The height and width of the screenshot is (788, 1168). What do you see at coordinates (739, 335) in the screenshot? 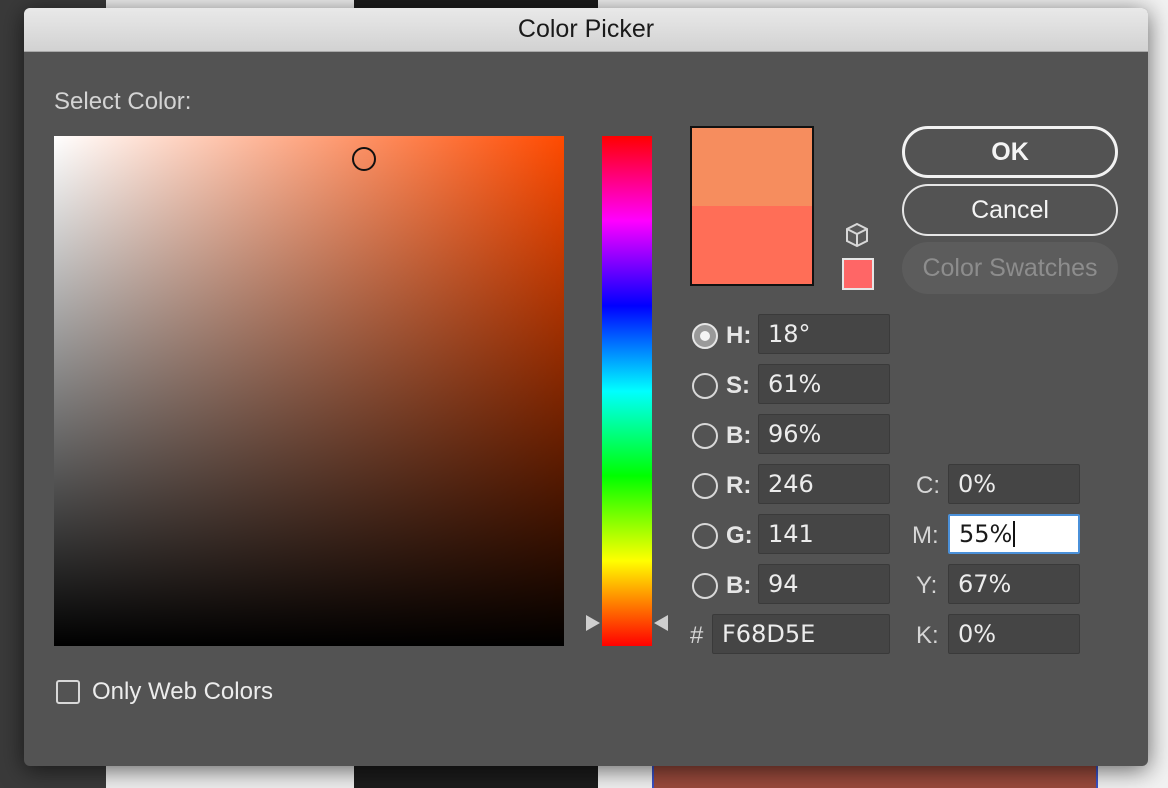
I see `hue-label: H:` at bounding box center [739, 335].